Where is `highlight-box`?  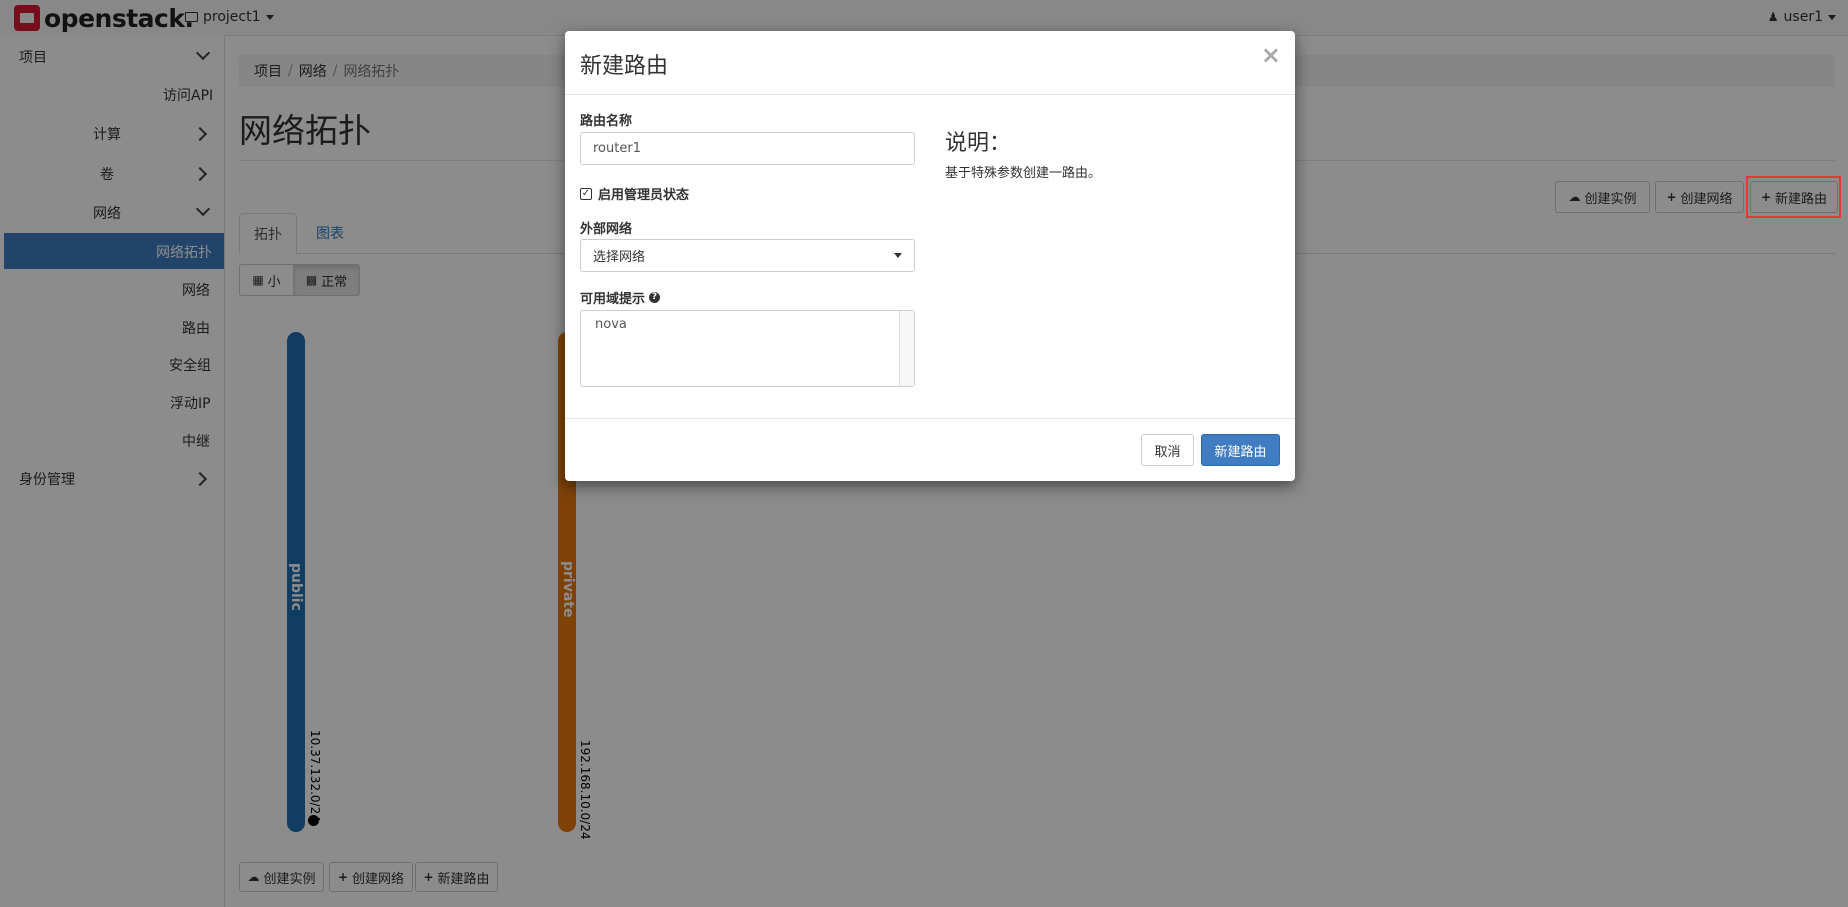
highlight-box is located at coordinates (1793, 197).